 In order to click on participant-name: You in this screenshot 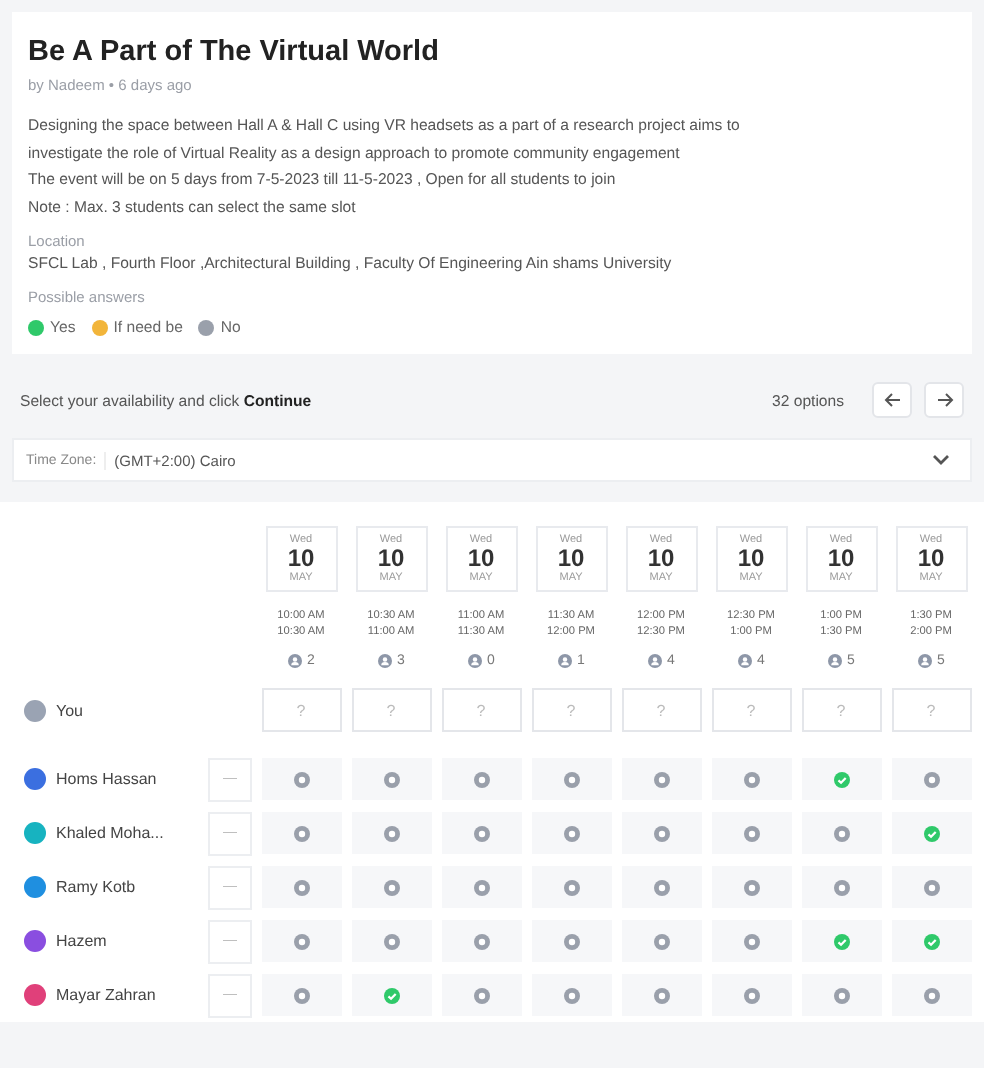, I will do `click(69, 710)`.